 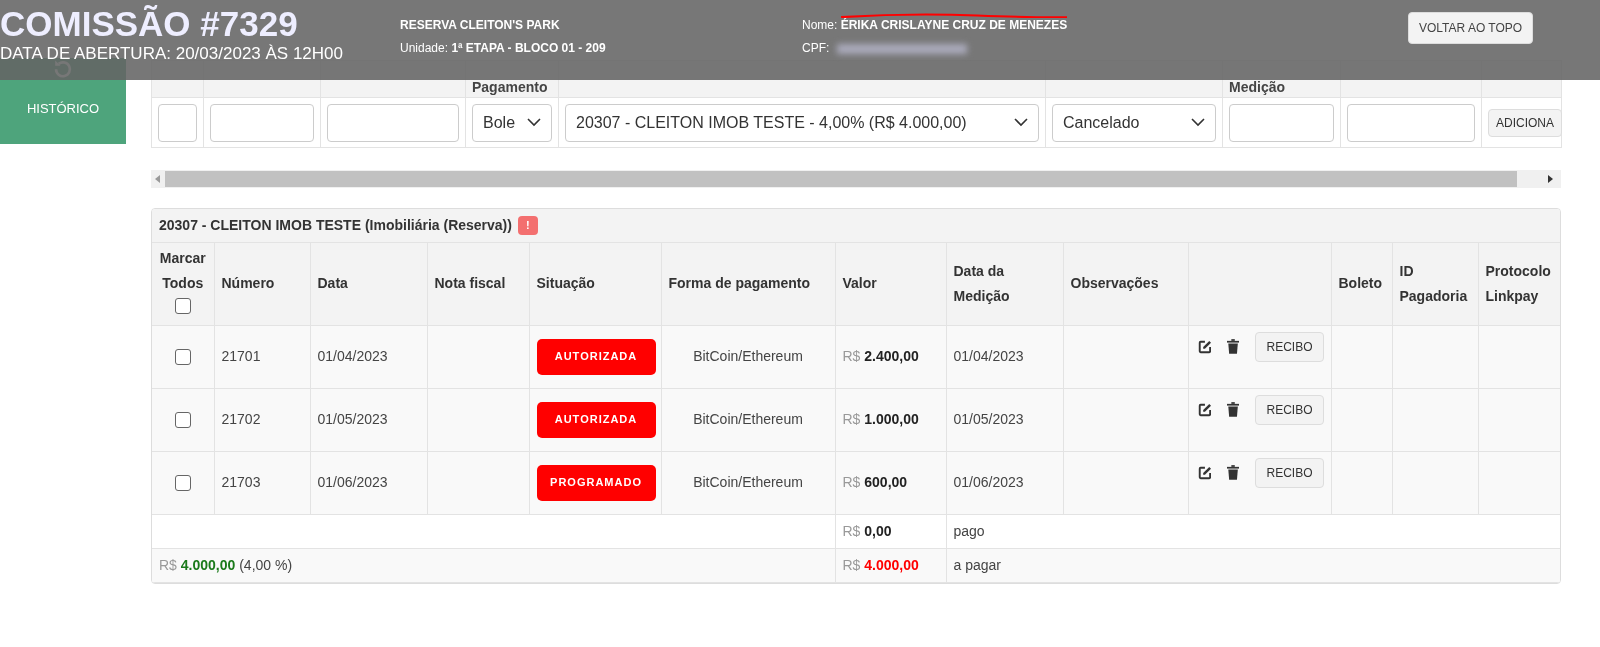 I want to click on total-label: pago, so click(x=969, y=530).